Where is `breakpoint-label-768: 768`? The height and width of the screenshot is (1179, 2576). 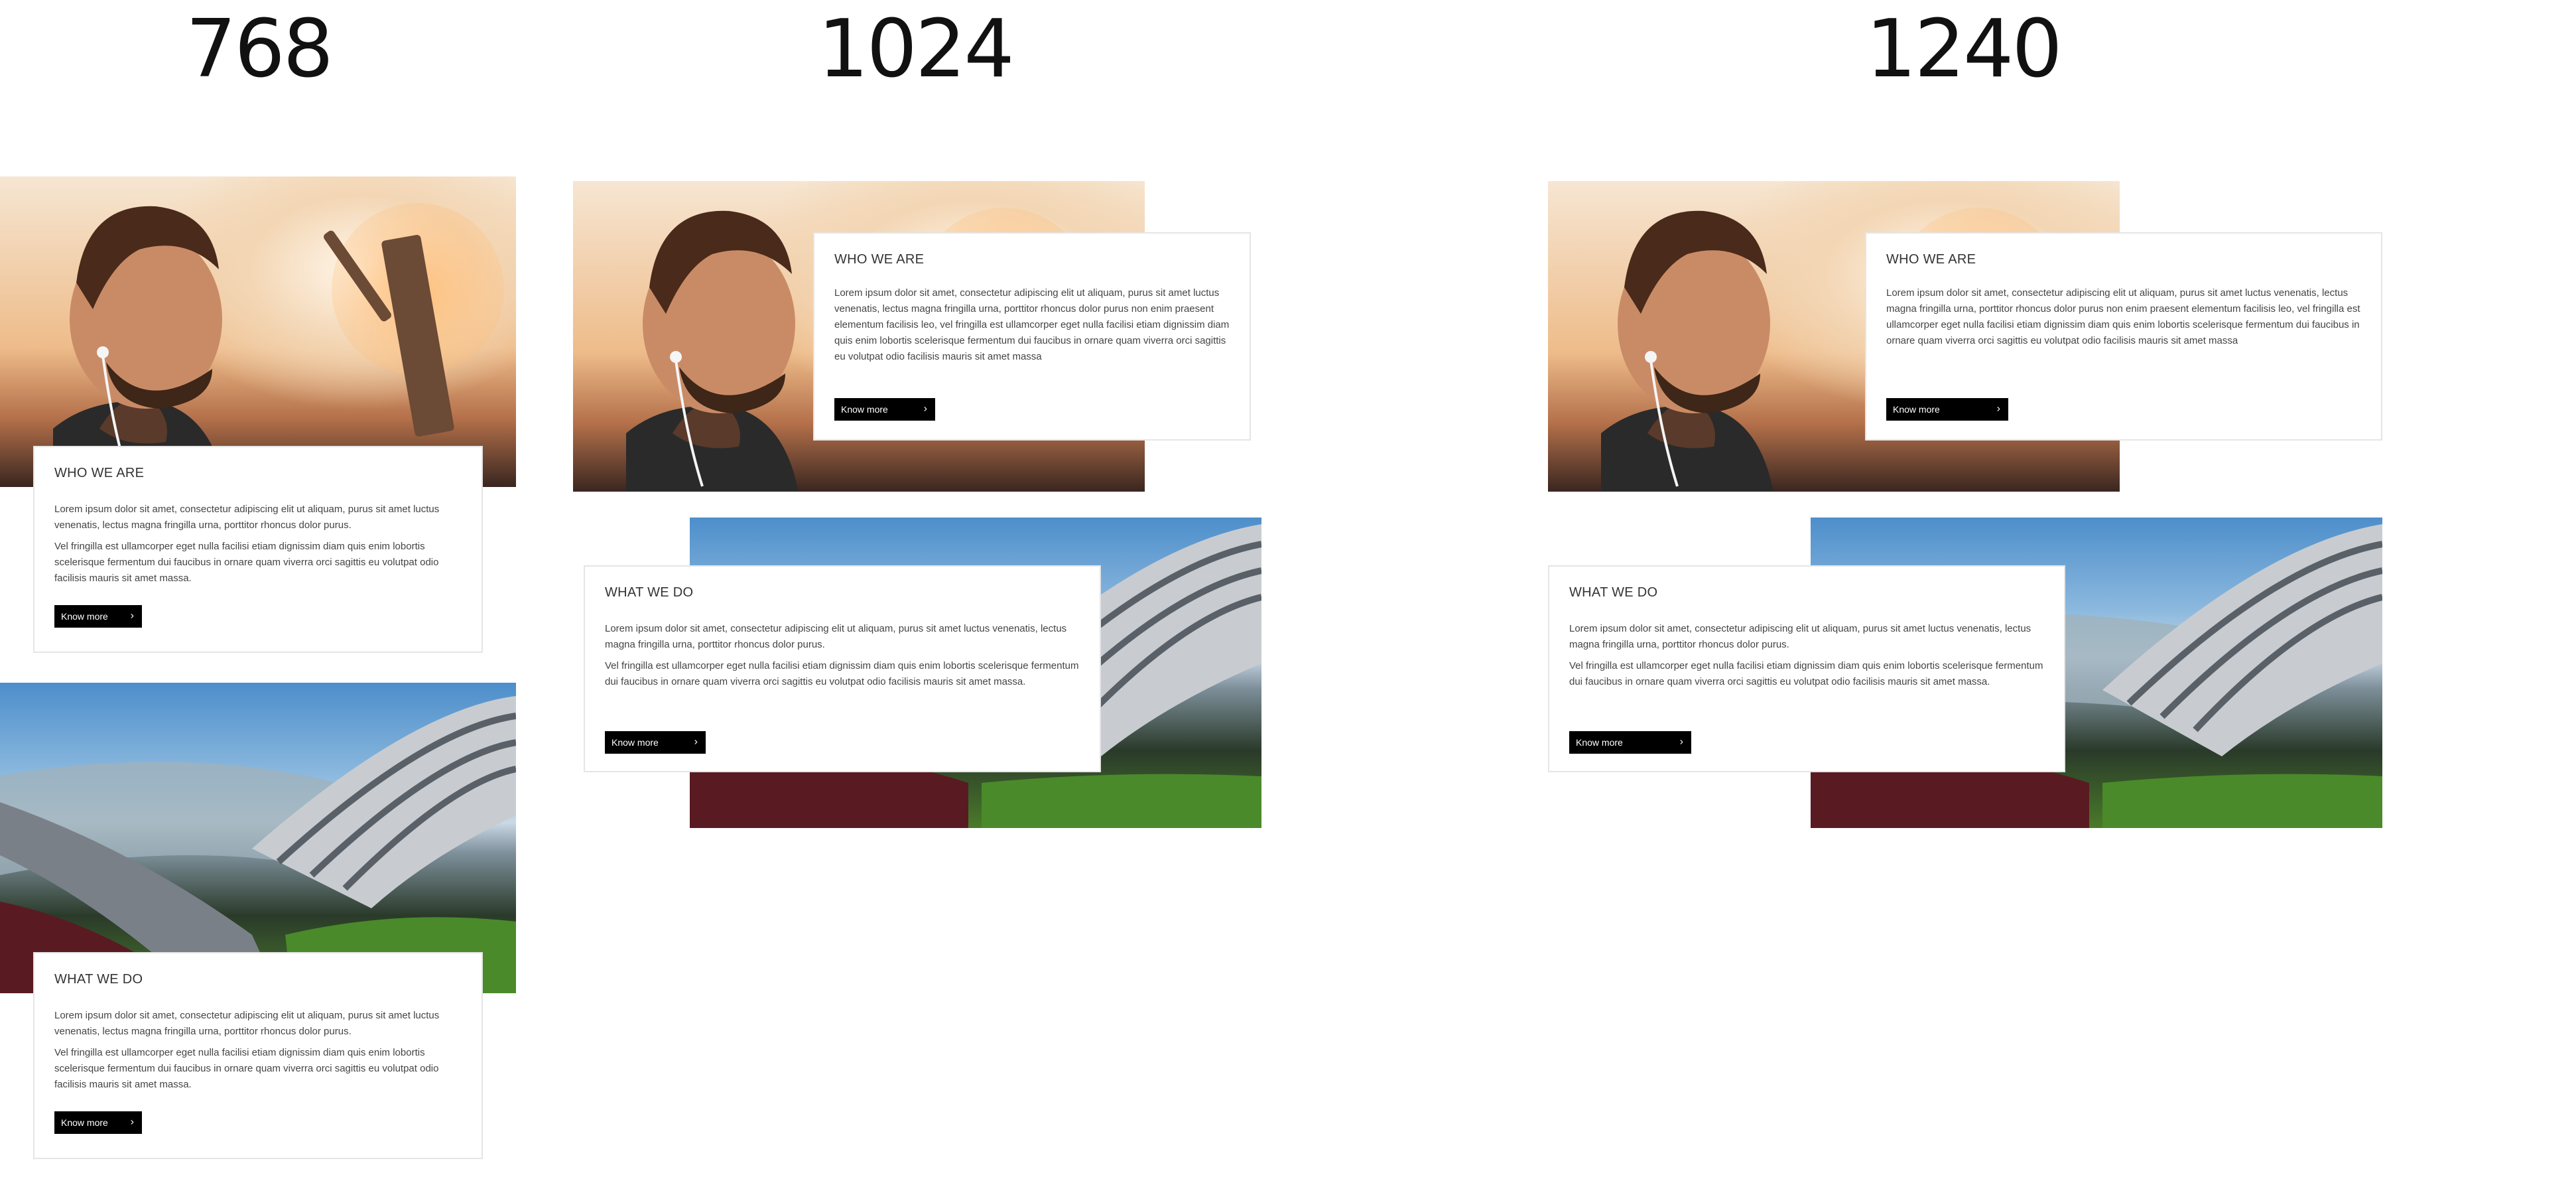 breakpoint-label-768: 768 is located at coordinates (260, 49).